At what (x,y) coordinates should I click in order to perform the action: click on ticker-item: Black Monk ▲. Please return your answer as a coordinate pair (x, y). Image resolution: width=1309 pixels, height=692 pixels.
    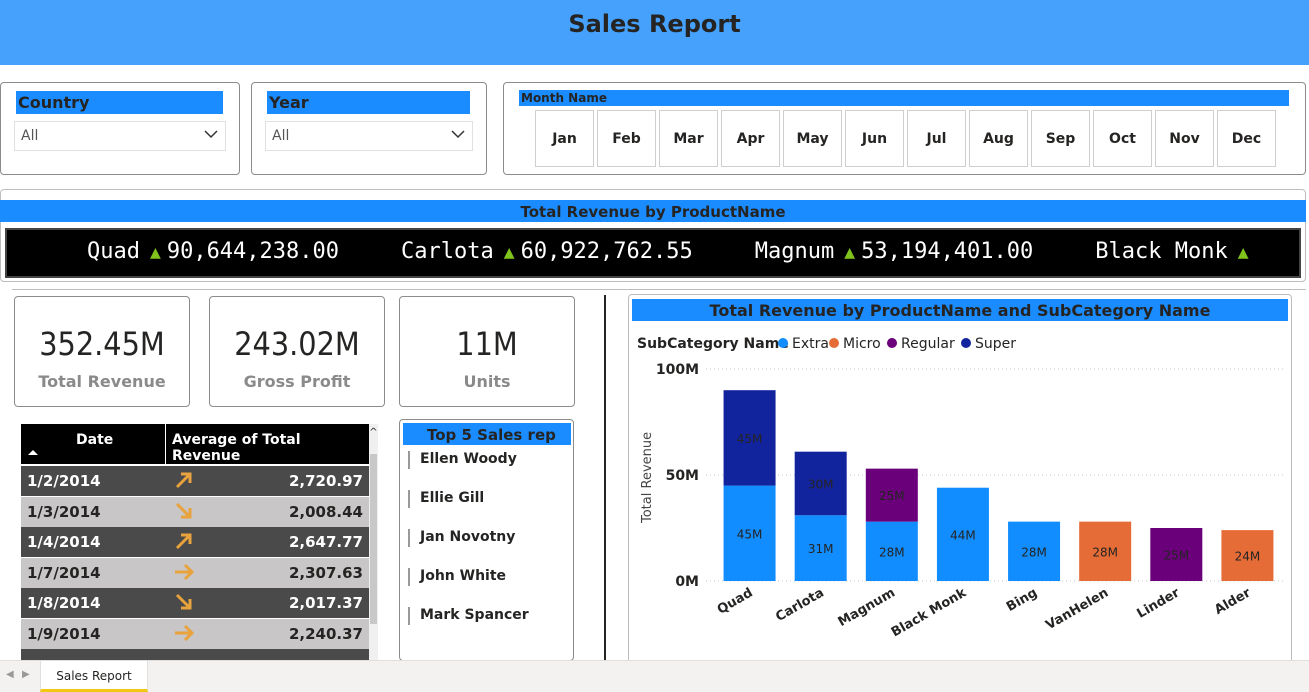
    Looking at the image, I should click on (1174, 251).